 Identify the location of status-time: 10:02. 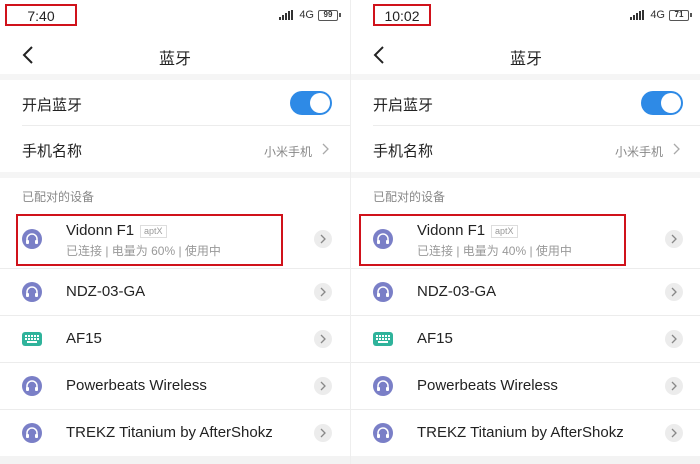
(402, 15).